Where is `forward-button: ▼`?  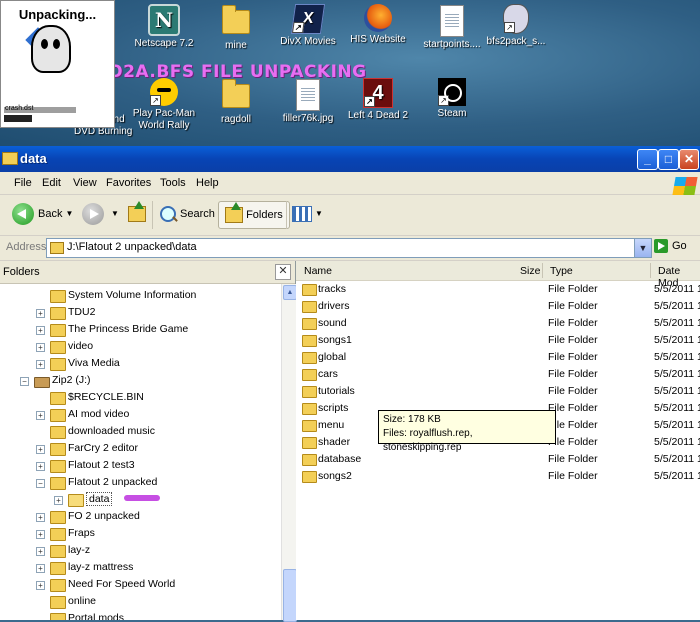
forward-button: ▼ is located at coordinates (100, 214).